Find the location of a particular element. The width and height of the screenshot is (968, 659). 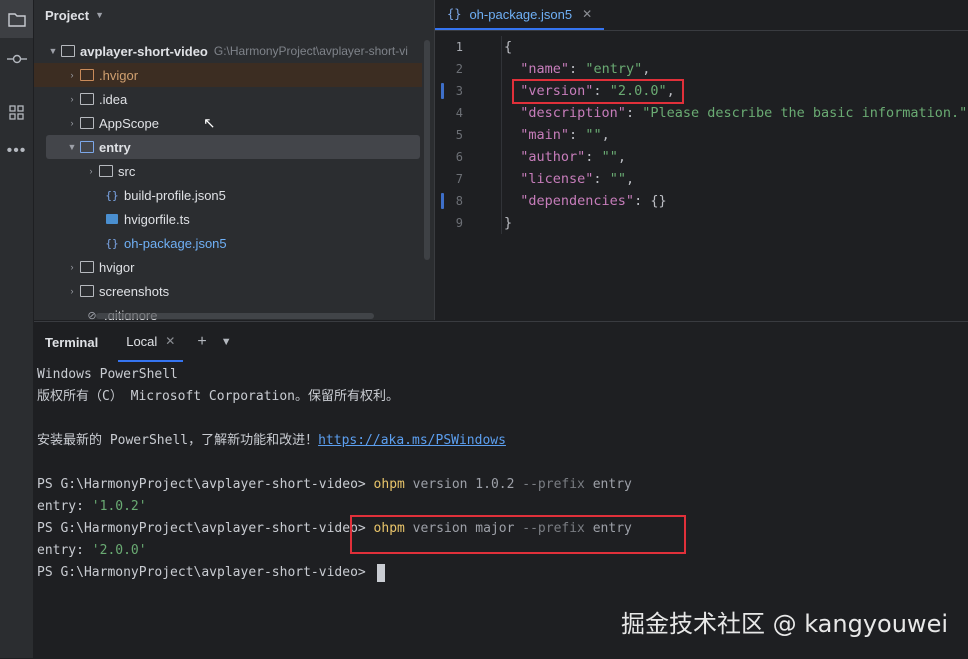

new-tab-icon: + is located at coordinates (201, 342).